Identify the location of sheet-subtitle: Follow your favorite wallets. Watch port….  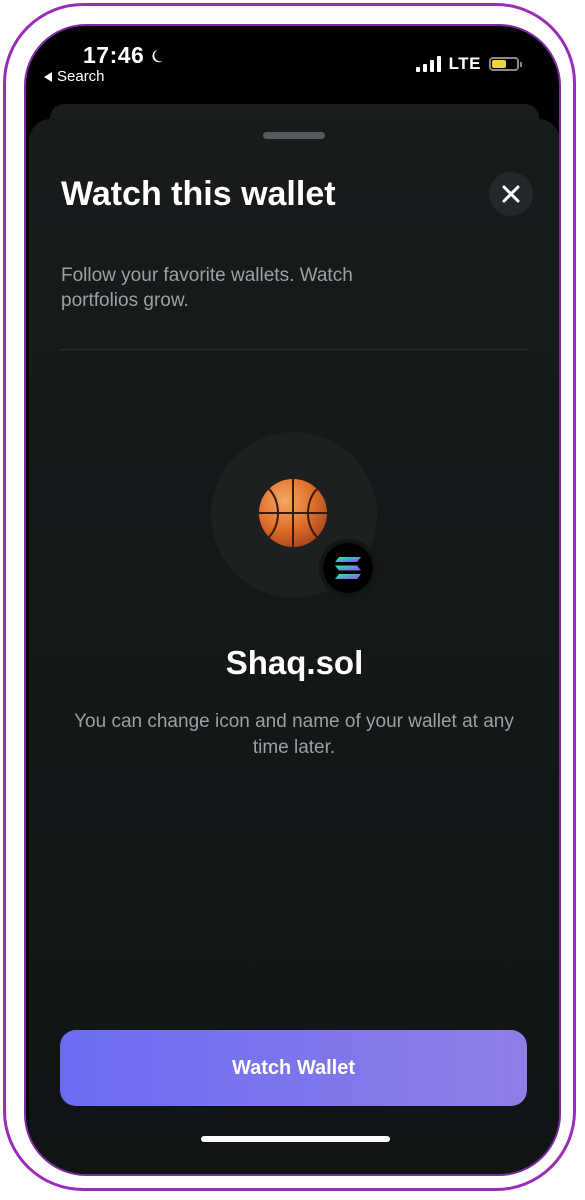
(207, 288).